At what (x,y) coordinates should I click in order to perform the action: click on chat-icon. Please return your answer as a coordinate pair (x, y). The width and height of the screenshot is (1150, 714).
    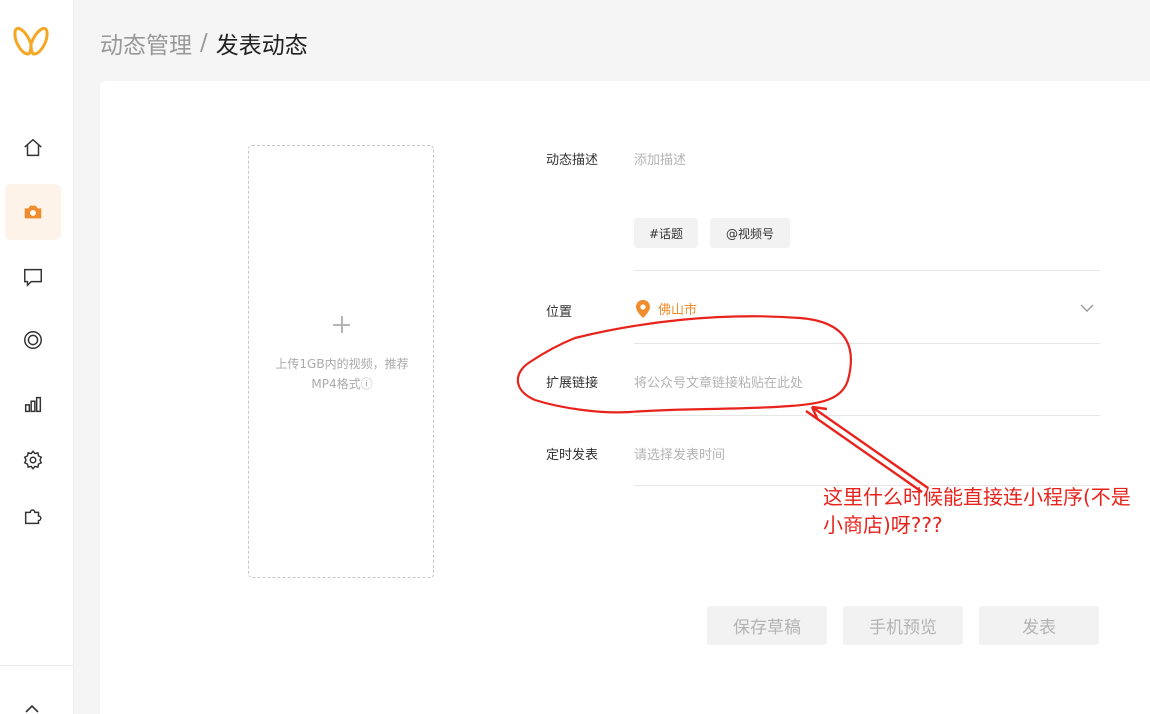
    Looking at the image, I should click on (33, 278).